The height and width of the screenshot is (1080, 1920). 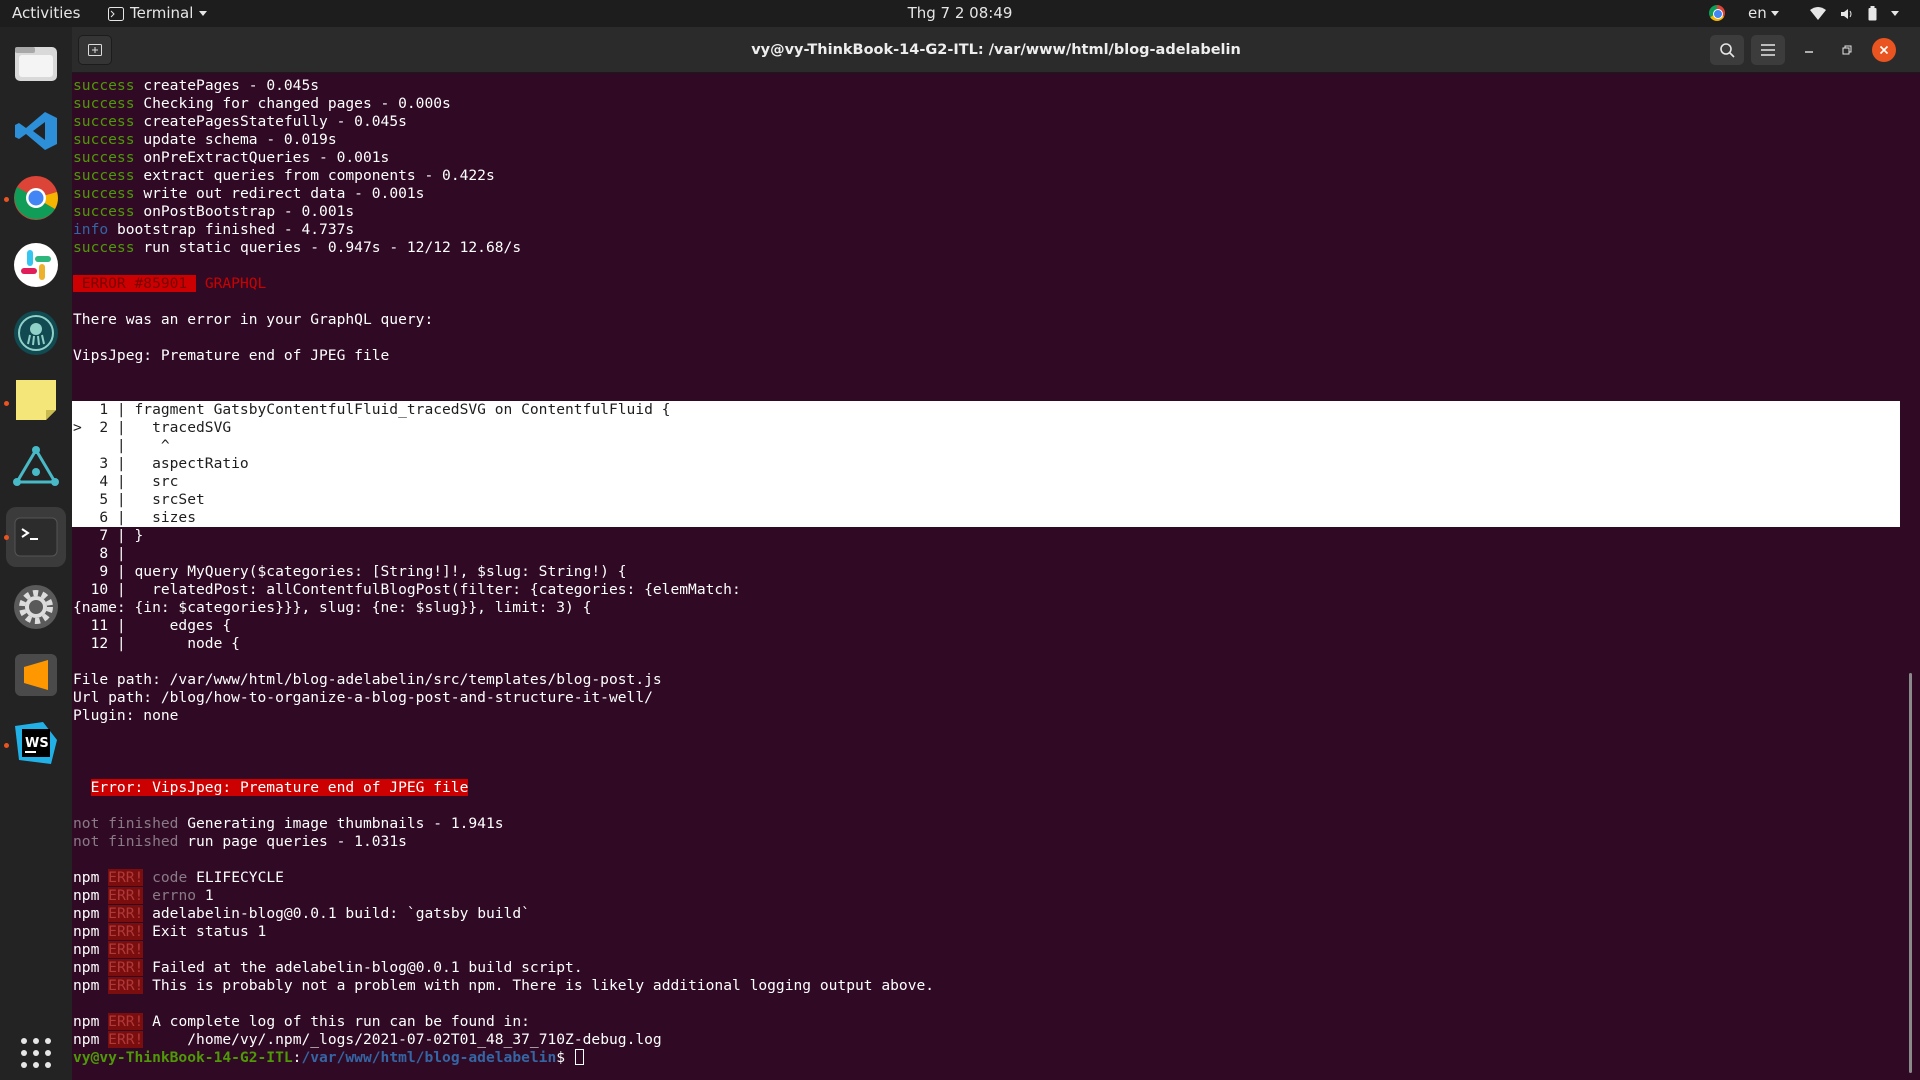 What do you see at coordinates (986, 950) in the screenshot?
I see `npm-line: npm ERR!` at bounding box center [986, 950].